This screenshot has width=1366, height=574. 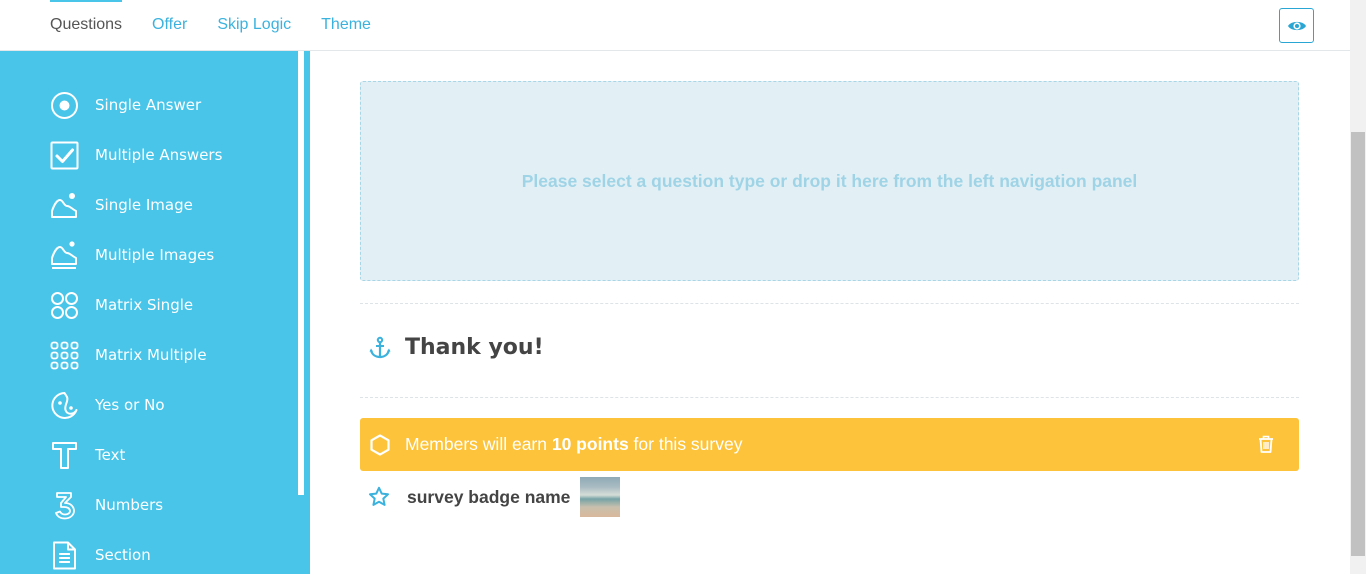 What do you see at coordinates (489, 496) in the screenshot?
I see `badge-name: survey badge name` at bounding box center [489, 496].